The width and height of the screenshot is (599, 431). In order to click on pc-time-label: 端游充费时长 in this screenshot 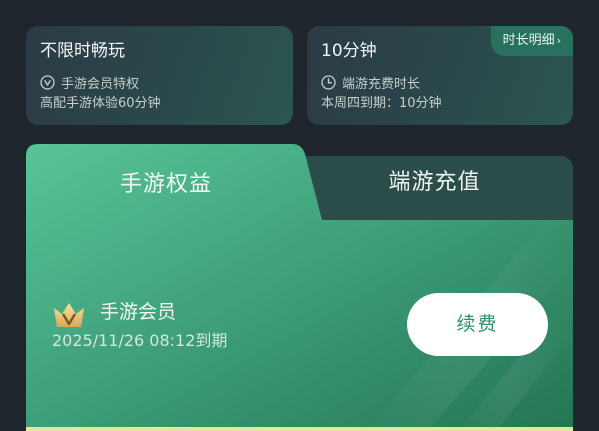, I will do `click(381, 84)`.